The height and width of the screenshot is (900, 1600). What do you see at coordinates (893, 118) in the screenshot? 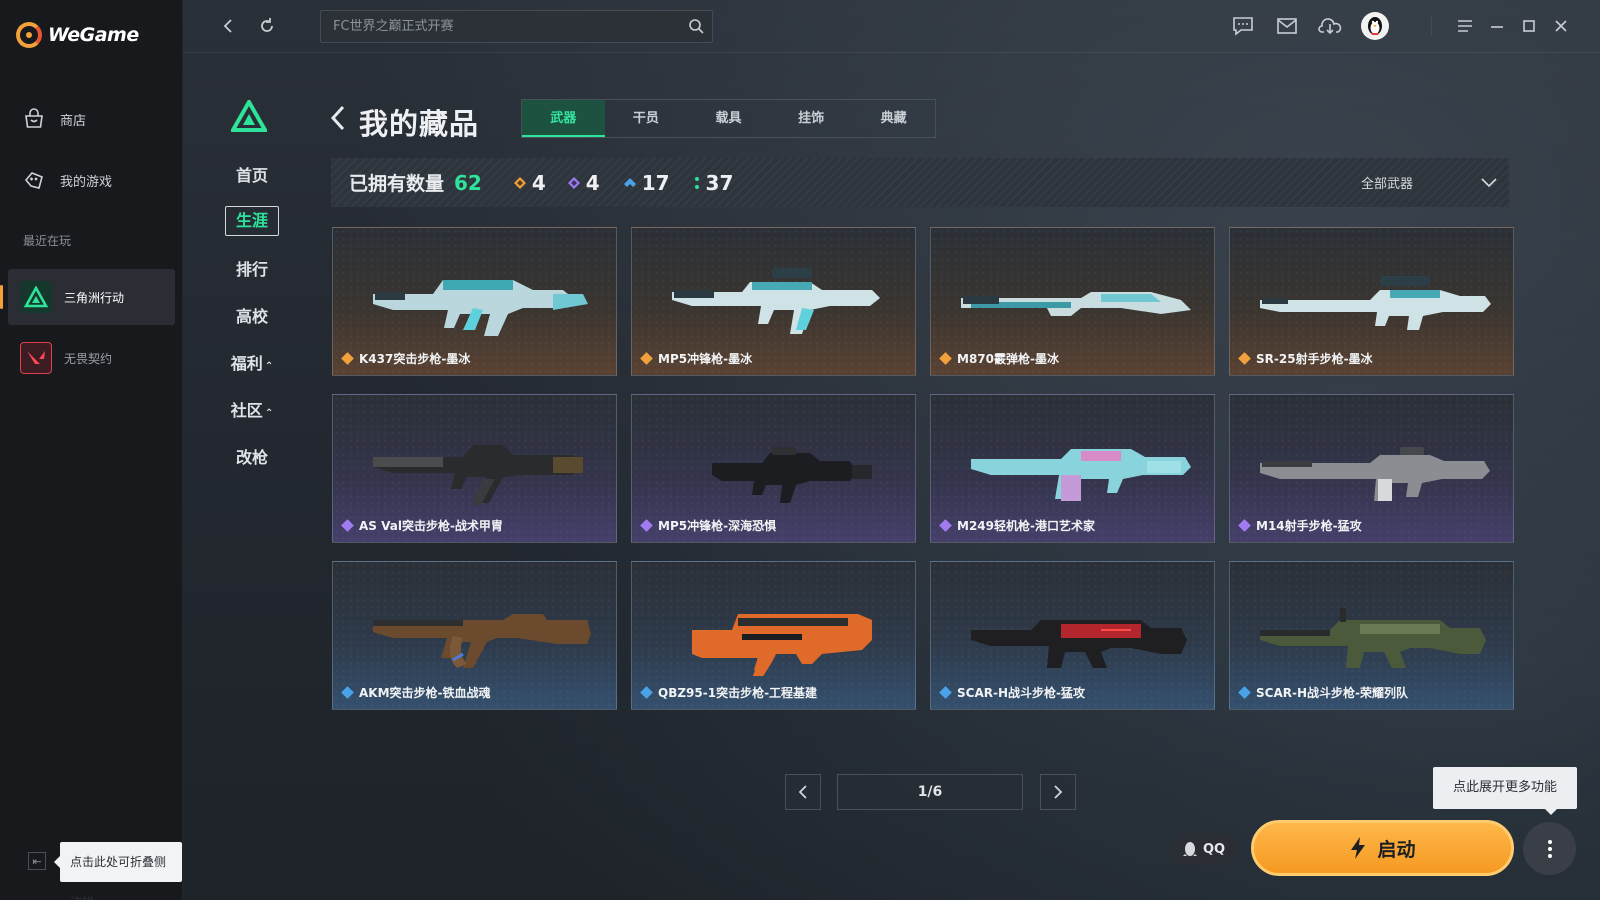
I see `tab-collection: 典藏` at bounding box center [893, 118].